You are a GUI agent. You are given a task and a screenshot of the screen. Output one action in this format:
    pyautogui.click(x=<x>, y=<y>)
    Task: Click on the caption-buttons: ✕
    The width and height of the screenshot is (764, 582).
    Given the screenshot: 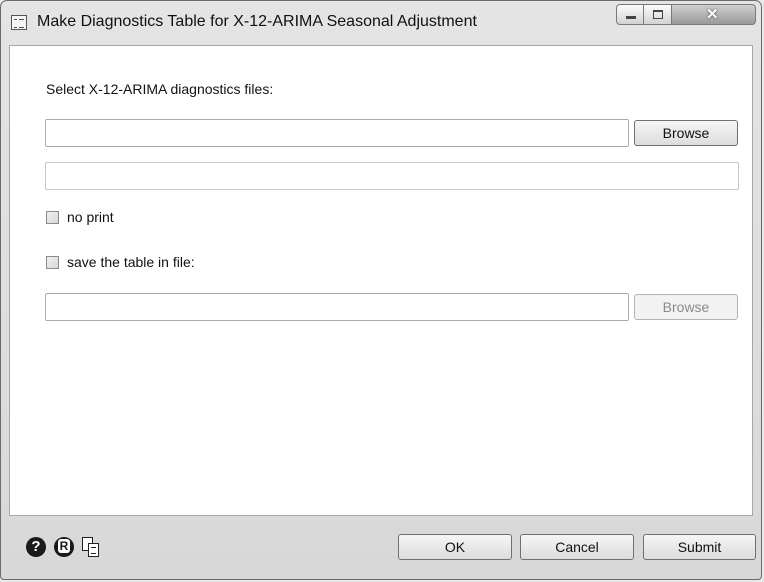 What is the action you would take?
    pyautogui.click(x=686, y=14)
    